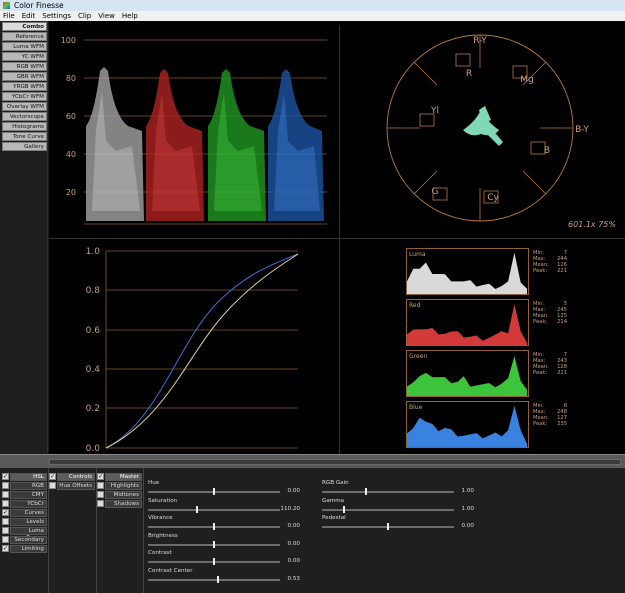  What do you see at coordinates (123, 485) in the screenshot?
I see `tonal-range-button: Highlights` at bounding box center [123, 485].